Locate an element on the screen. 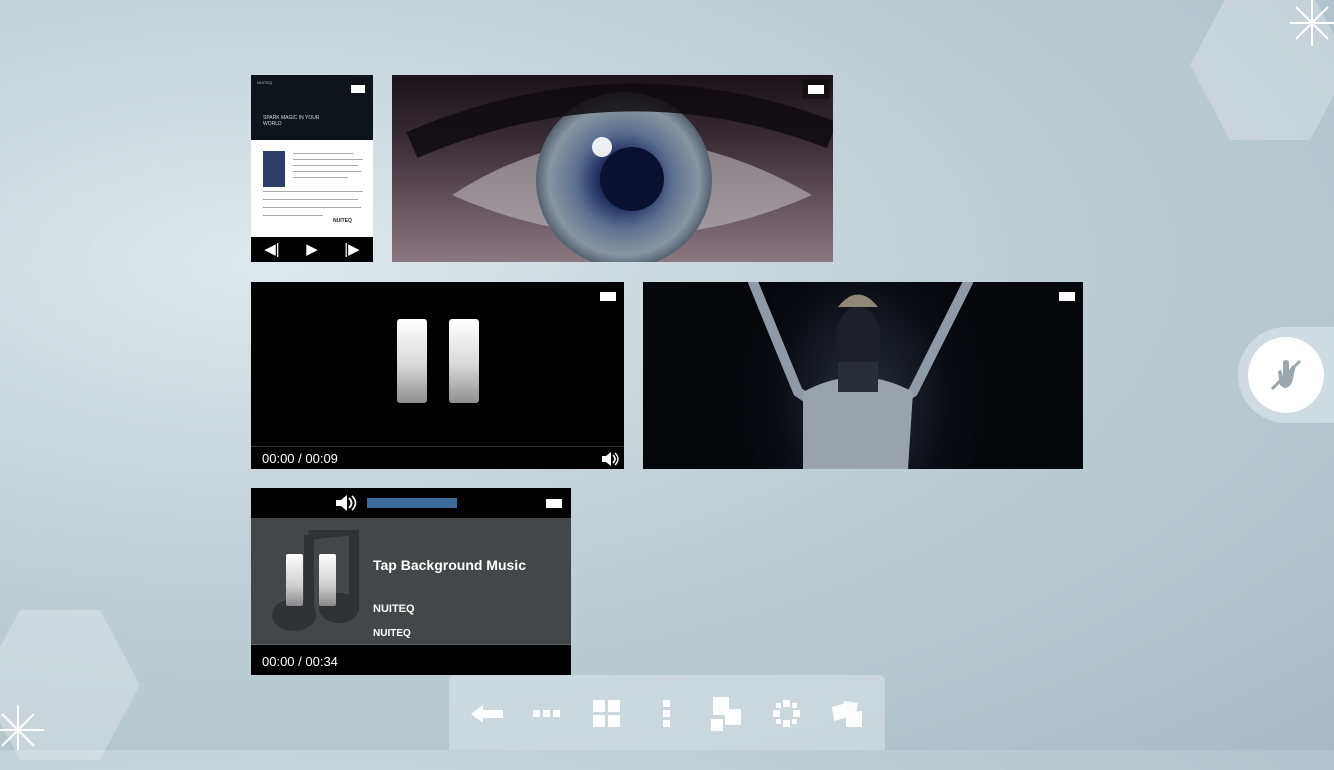  no-touch-icon is located at coordinates (1286, 375).